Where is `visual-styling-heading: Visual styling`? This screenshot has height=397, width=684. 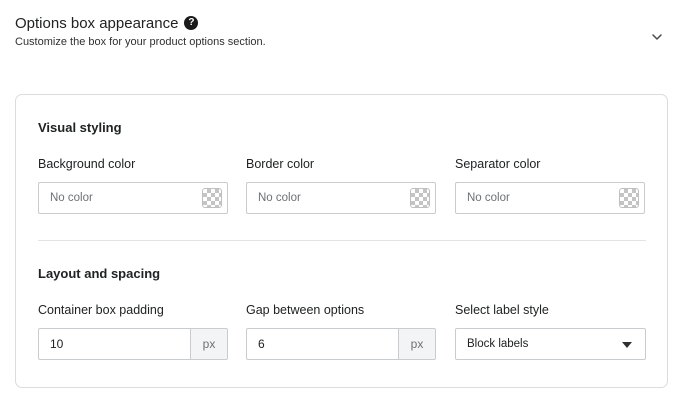 visual-styling-heading: Visual styling is located at coordinates (80, 127).